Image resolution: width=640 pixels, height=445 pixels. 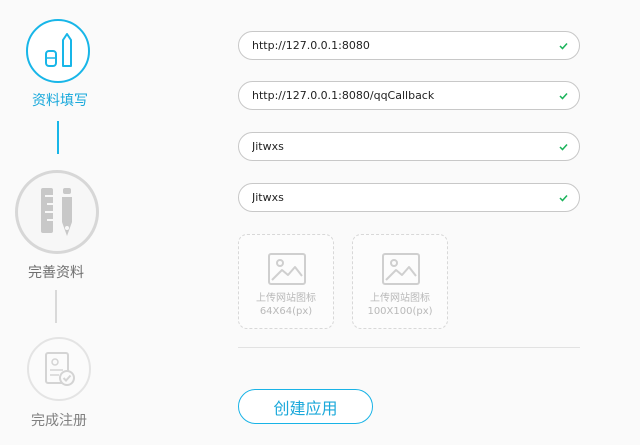 I want to click on step-1-circle, so click(x=58, y=51).